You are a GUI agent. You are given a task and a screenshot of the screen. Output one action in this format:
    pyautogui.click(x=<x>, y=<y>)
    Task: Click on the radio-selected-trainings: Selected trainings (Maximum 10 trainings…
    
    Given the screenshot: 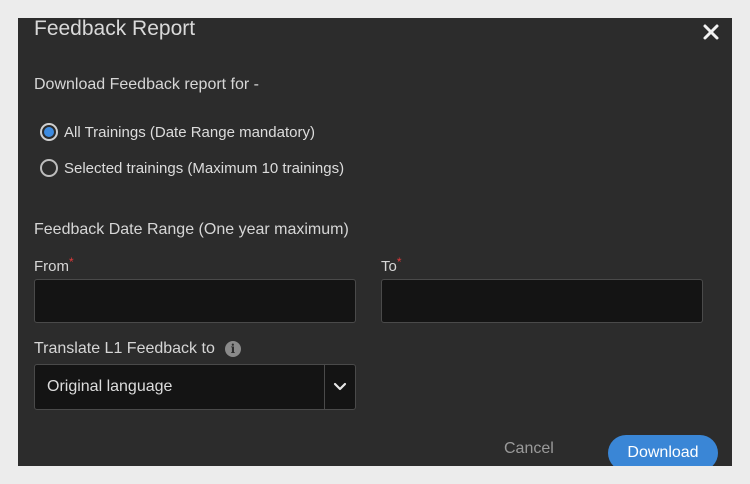 What is the action you would take?
    pyautogui.click(x=192, y=168)
    